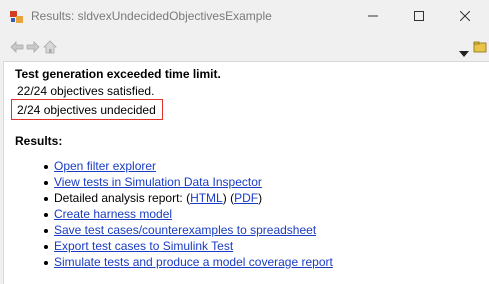 This screenshot has height=284, width=489. What do you see at coordinates (480, 47) in the screenshot?
I see `open-folder-icon` at bounding box center [480, 47].